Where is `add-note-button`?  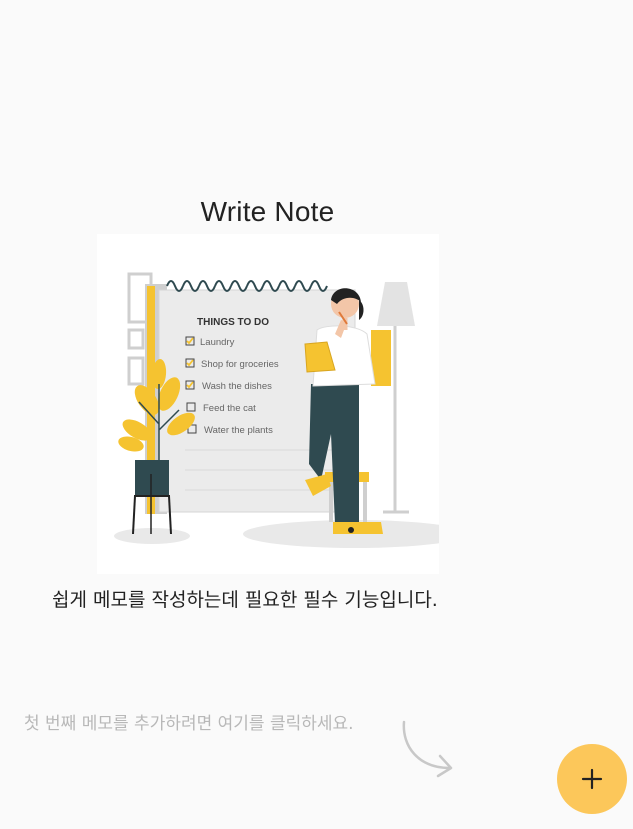 add-note-button is located at coordinates (592, 779).